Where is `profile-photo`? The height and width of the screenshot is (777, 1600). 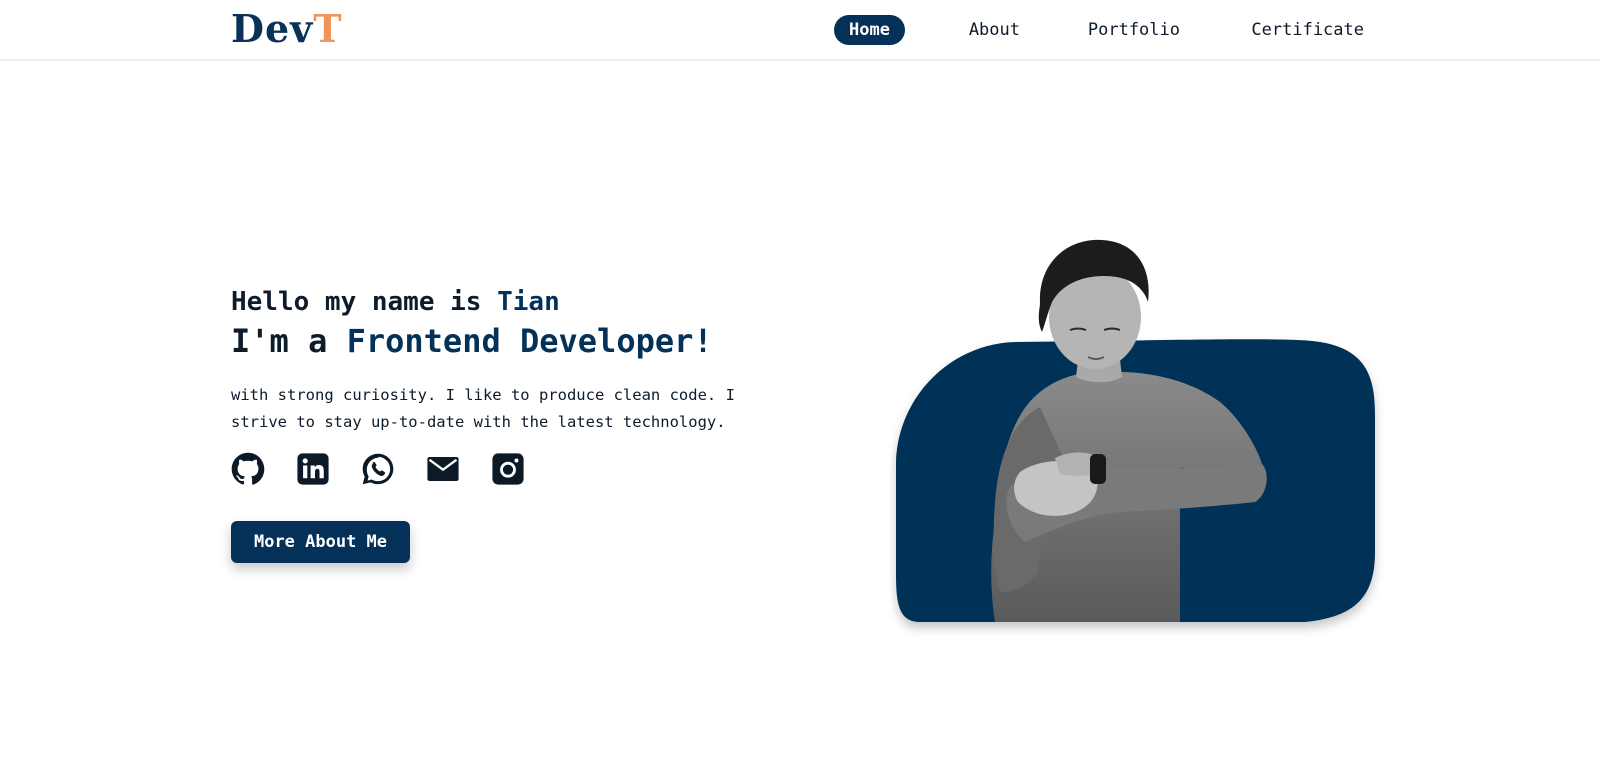
profile-photo is located at coordinates (1129, 430).